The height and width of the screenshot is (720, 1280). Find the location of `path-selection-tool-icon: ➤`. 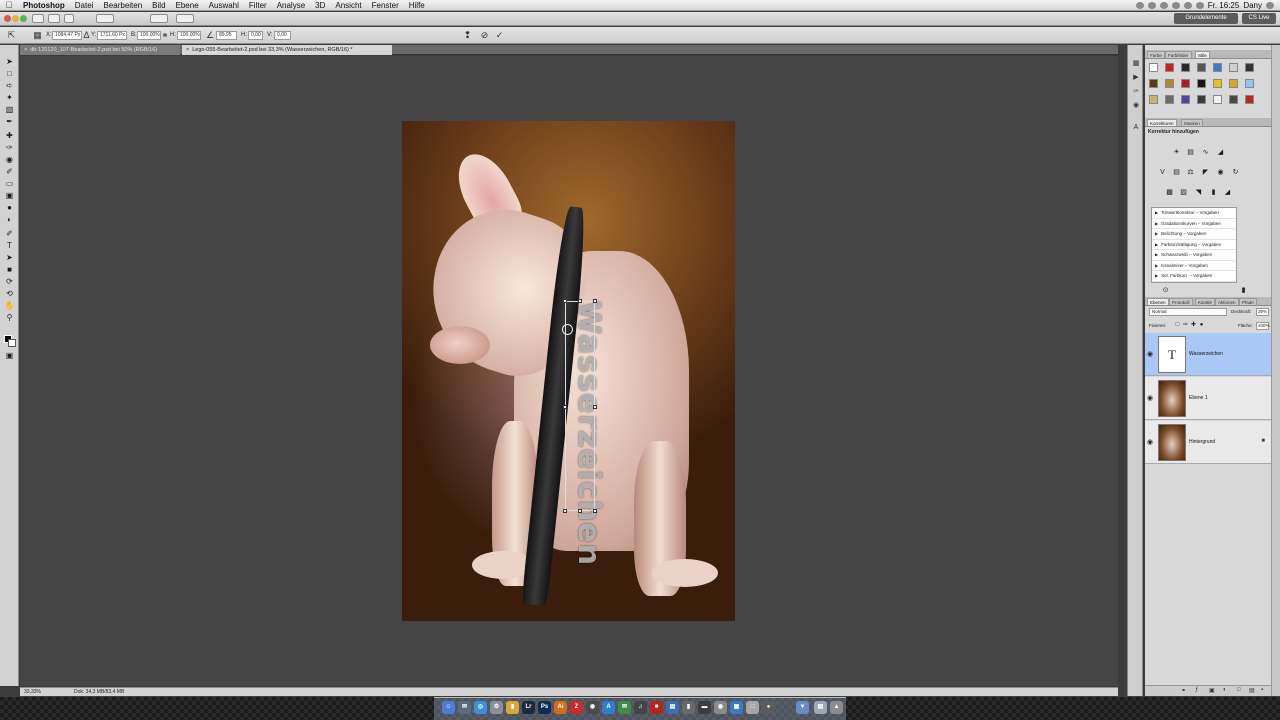

path-selection-tool-icon: ➤ is located at coordinates (9, 258).